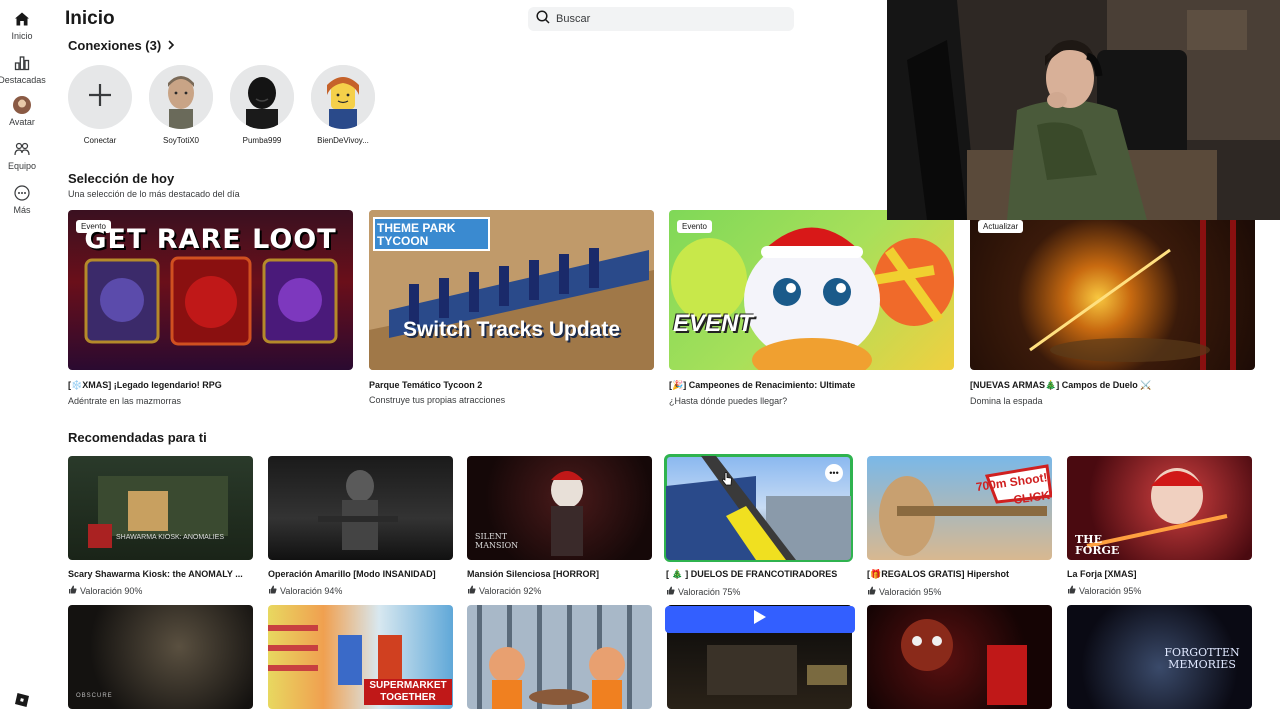  I want to click on game-card: THE FORGE La Forja [XMAS] Valoración 95%, so click(1159, 526).